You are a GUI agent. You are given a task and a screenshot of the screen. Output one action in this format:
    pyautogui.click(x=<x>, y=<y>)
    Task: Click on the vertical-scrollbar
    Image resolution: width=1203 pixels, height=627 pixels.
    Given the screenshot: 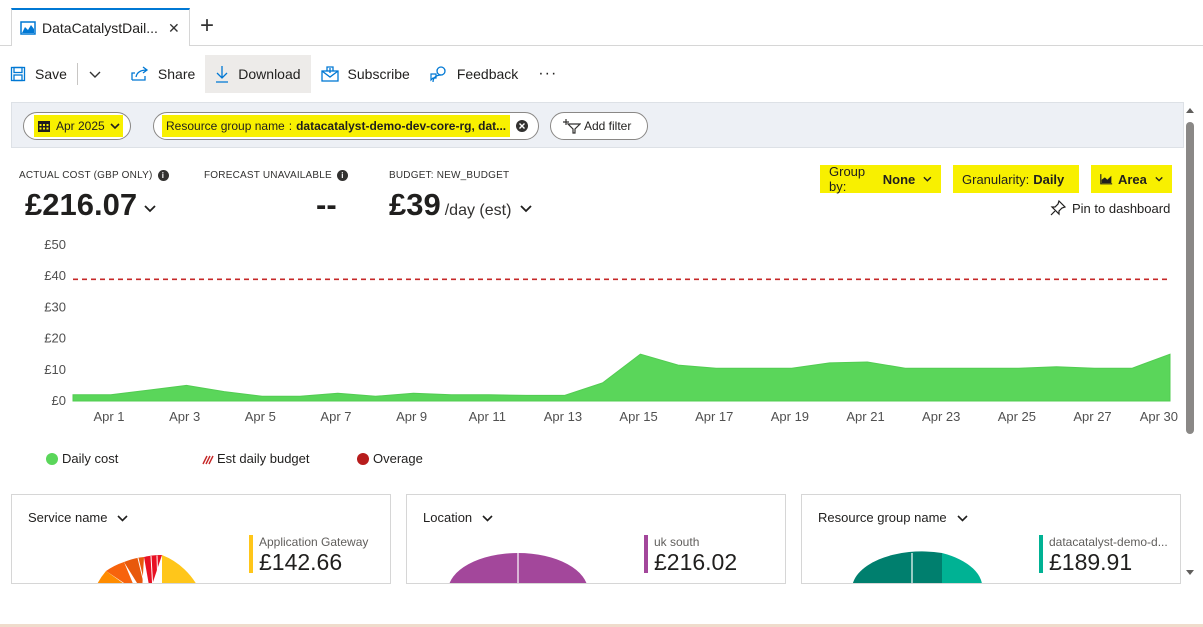 What is the action you would take?
    pyautogui.click(x=1190, y=342)
    